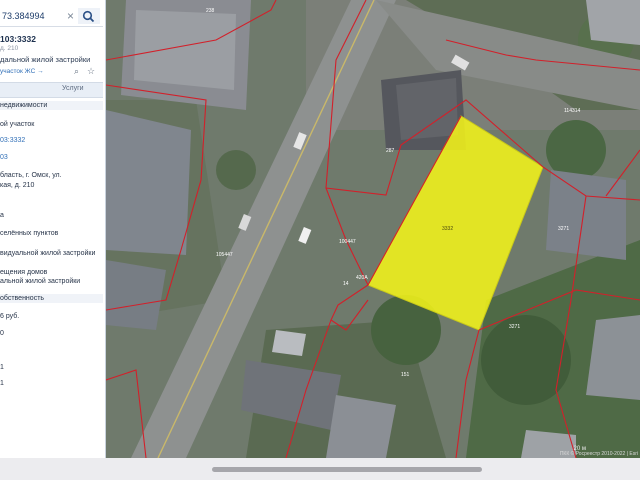 The image size is (640, 480). What do you see at coordinates (347, 242) in the screenshot?
I see `map-label: 100447` at bounding box center [347, 242].